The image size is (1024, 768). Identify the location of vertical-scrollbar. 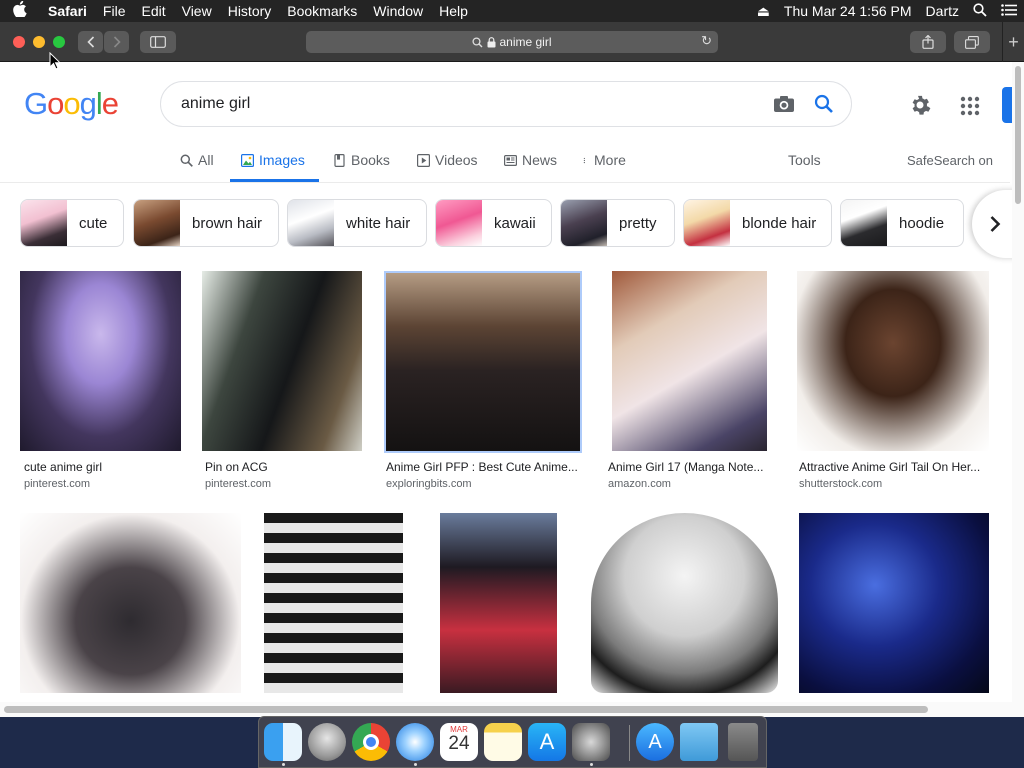
(1018, 382).